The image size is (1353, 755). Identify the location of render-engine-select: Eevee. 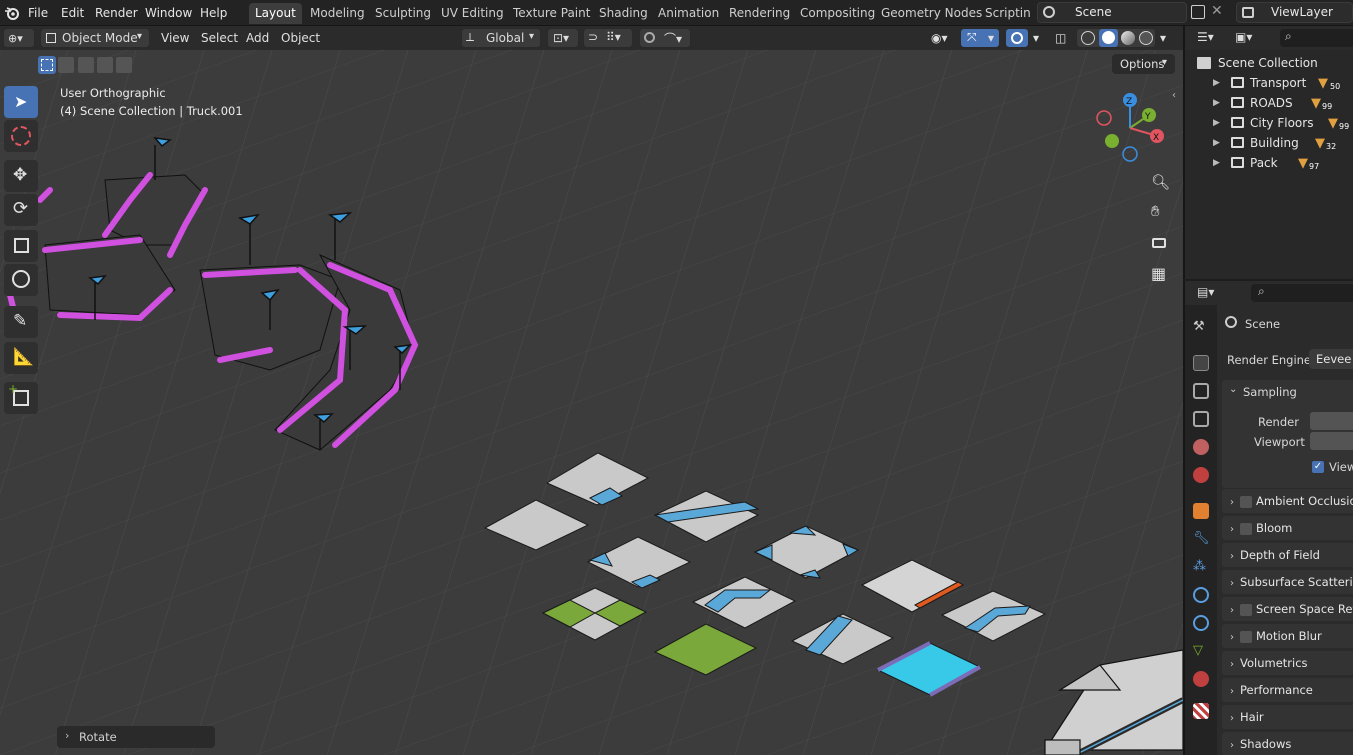
(1331, 359).